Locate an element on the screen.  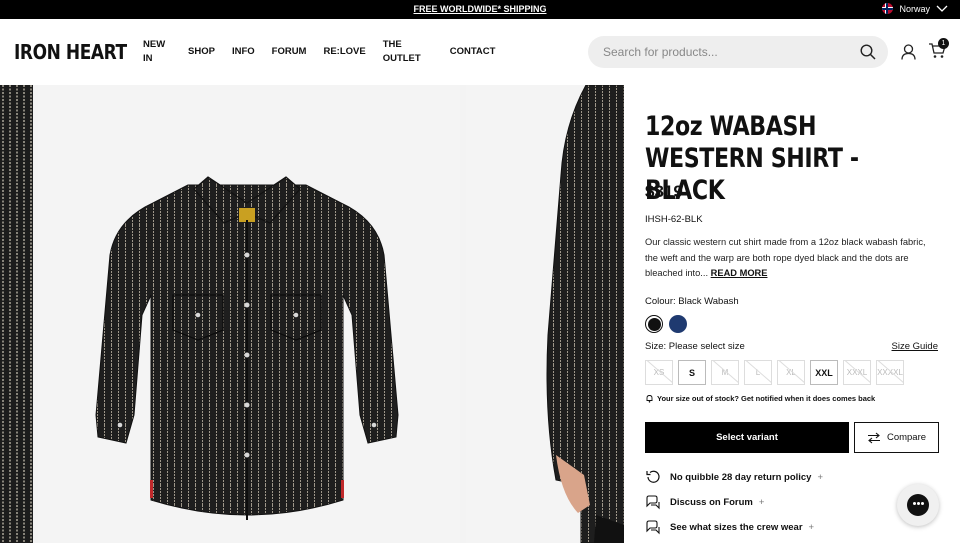
model-wearing-shirt-image is located at coordinates (585, 314).